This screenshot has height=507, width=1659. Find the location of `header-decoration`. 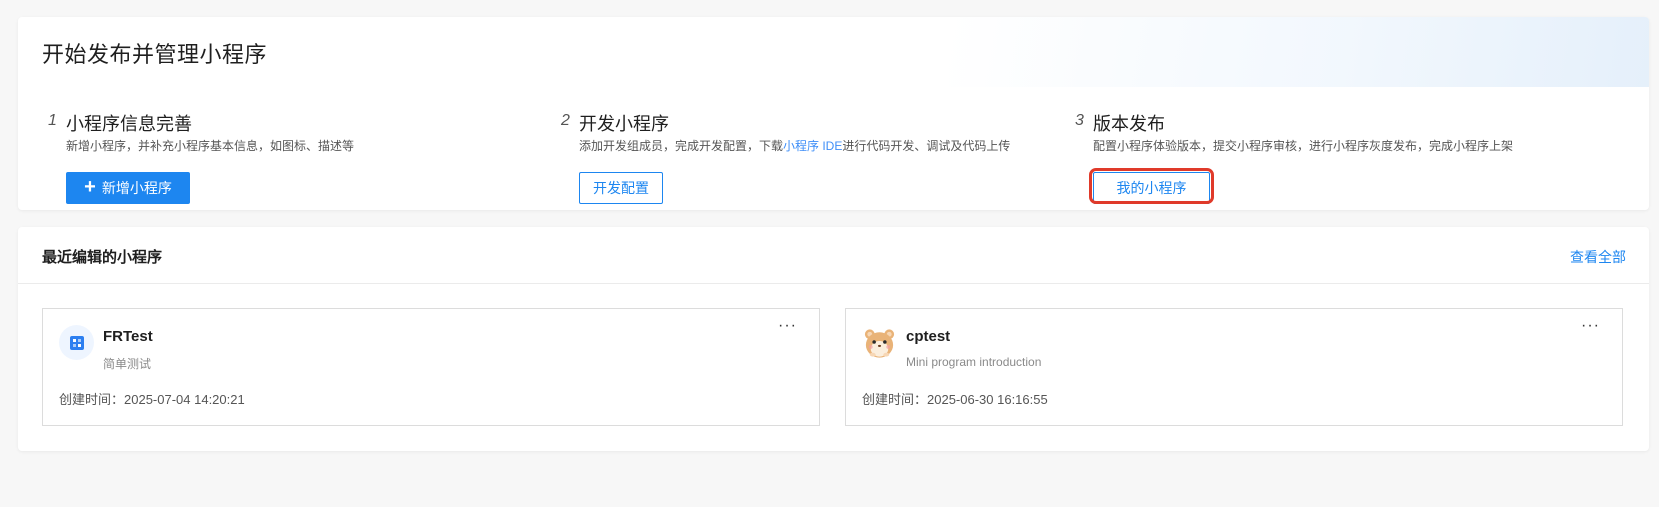

header-decoration is located at coordinates (1299, 52).